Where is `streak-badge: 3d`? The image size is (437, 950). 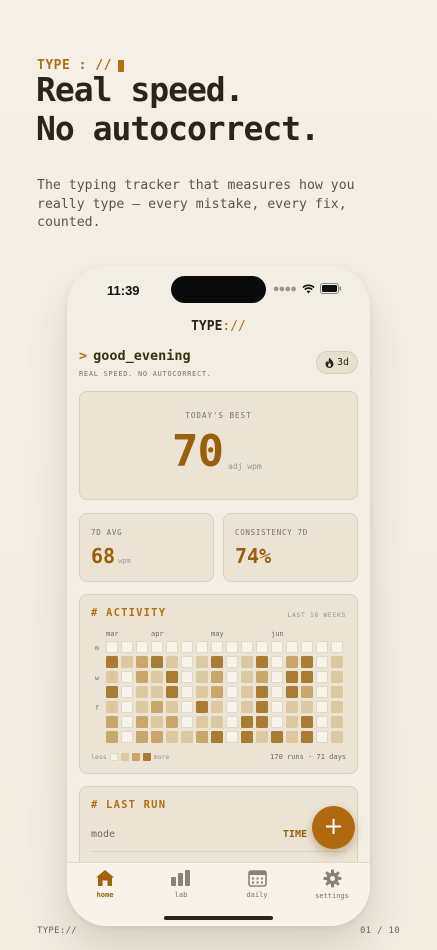
streak-badge: 3d is located at coordinates (337, 362).